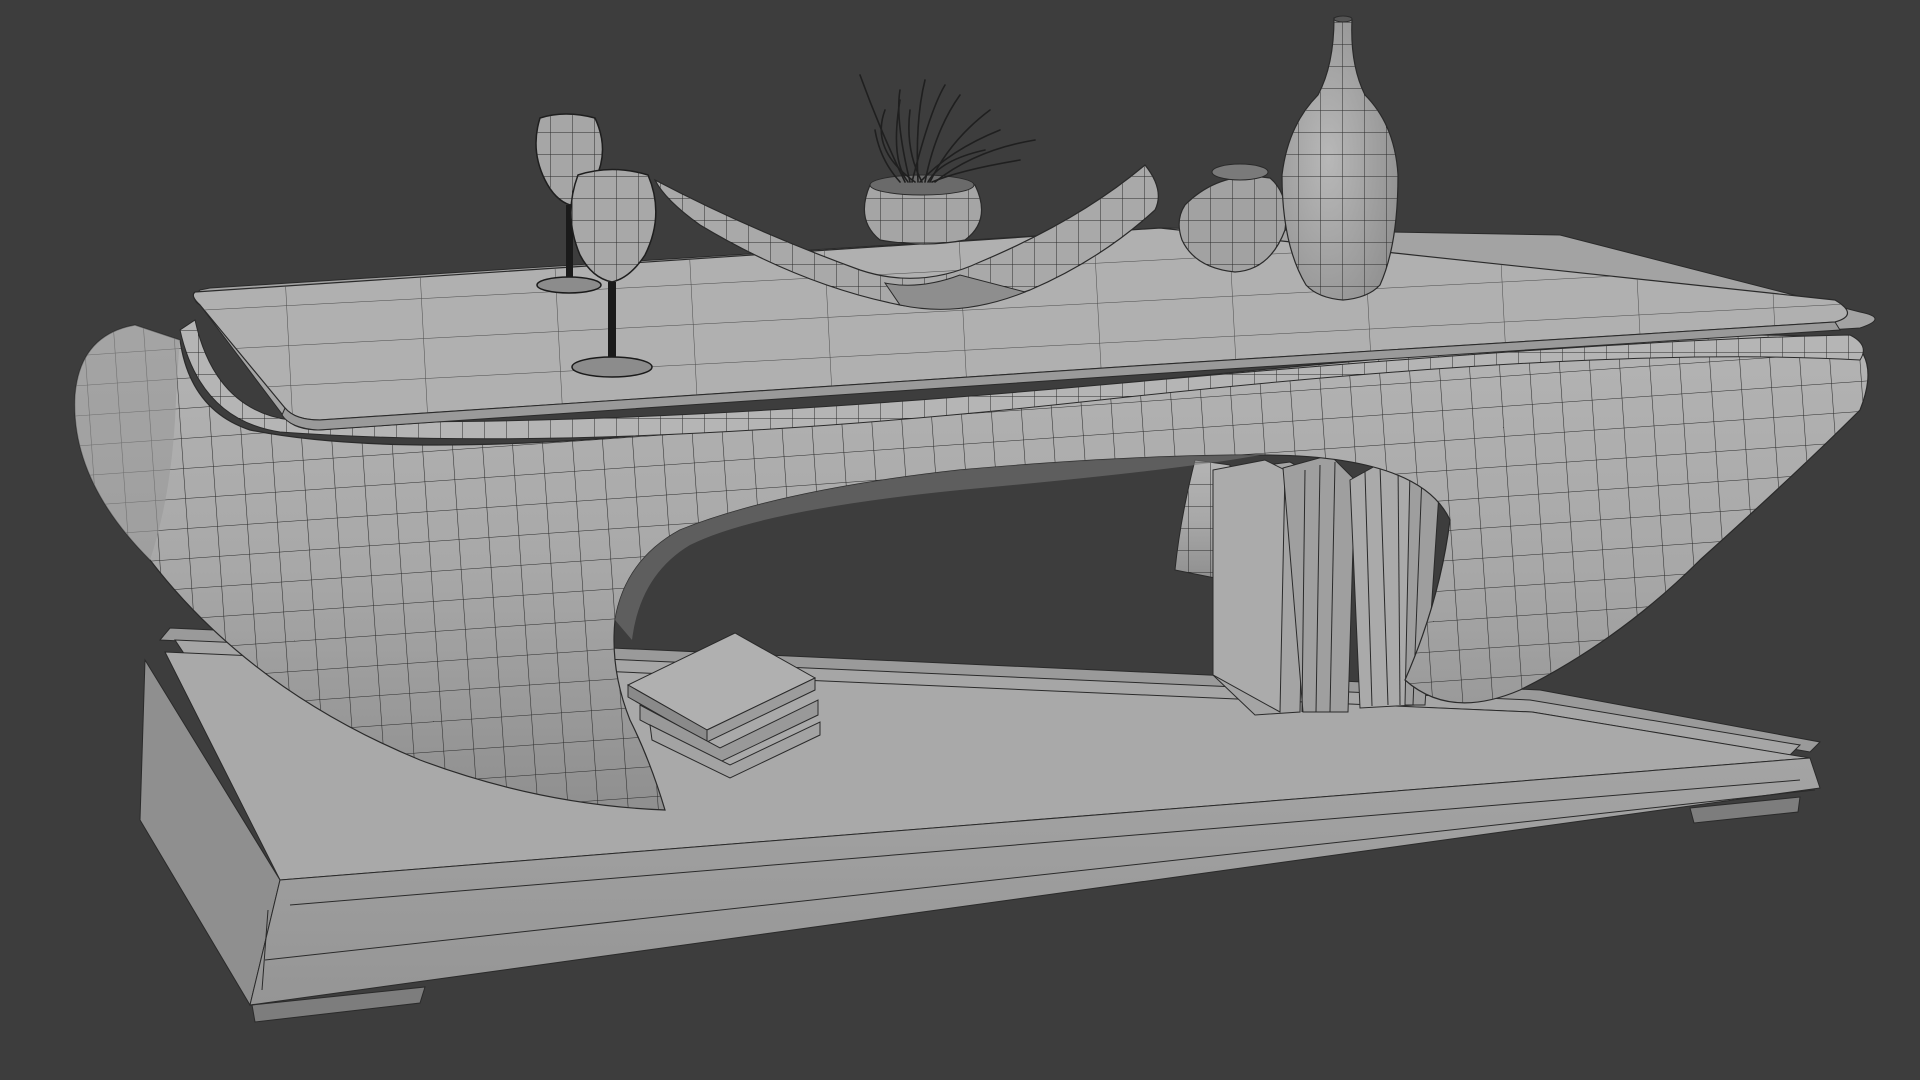 This screenshot has width=1920, height=1080. Describe the element at coordinates (1326, 585) in the screenshot. I see `standing-books` at that location.